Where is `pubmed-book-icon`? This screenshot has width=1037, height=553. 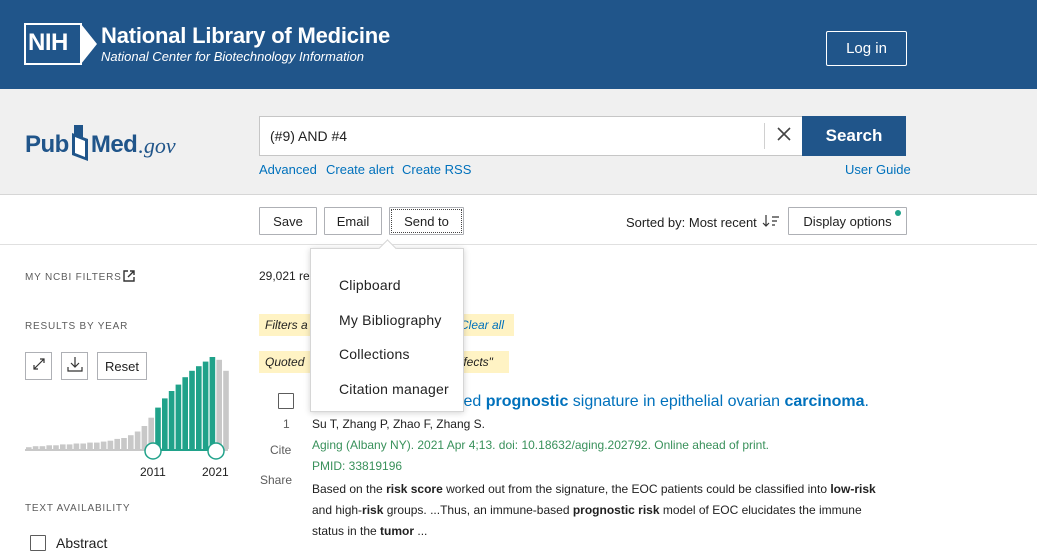
pubmed-book-icon is located at coordinates (80, 143).